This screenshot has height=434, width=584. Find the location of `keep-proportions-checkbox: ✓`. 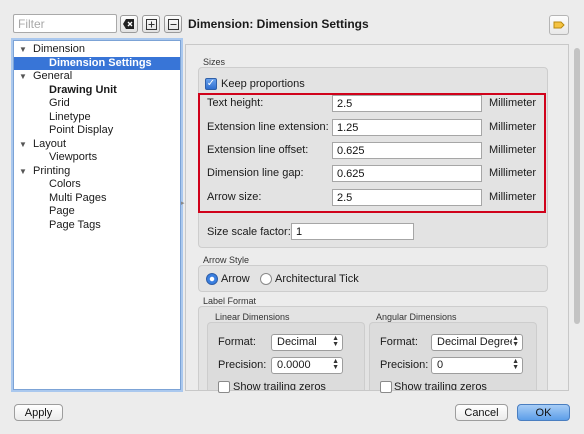

keep-proportions-checkbox: ✓ is located at coordinates (211, 84).